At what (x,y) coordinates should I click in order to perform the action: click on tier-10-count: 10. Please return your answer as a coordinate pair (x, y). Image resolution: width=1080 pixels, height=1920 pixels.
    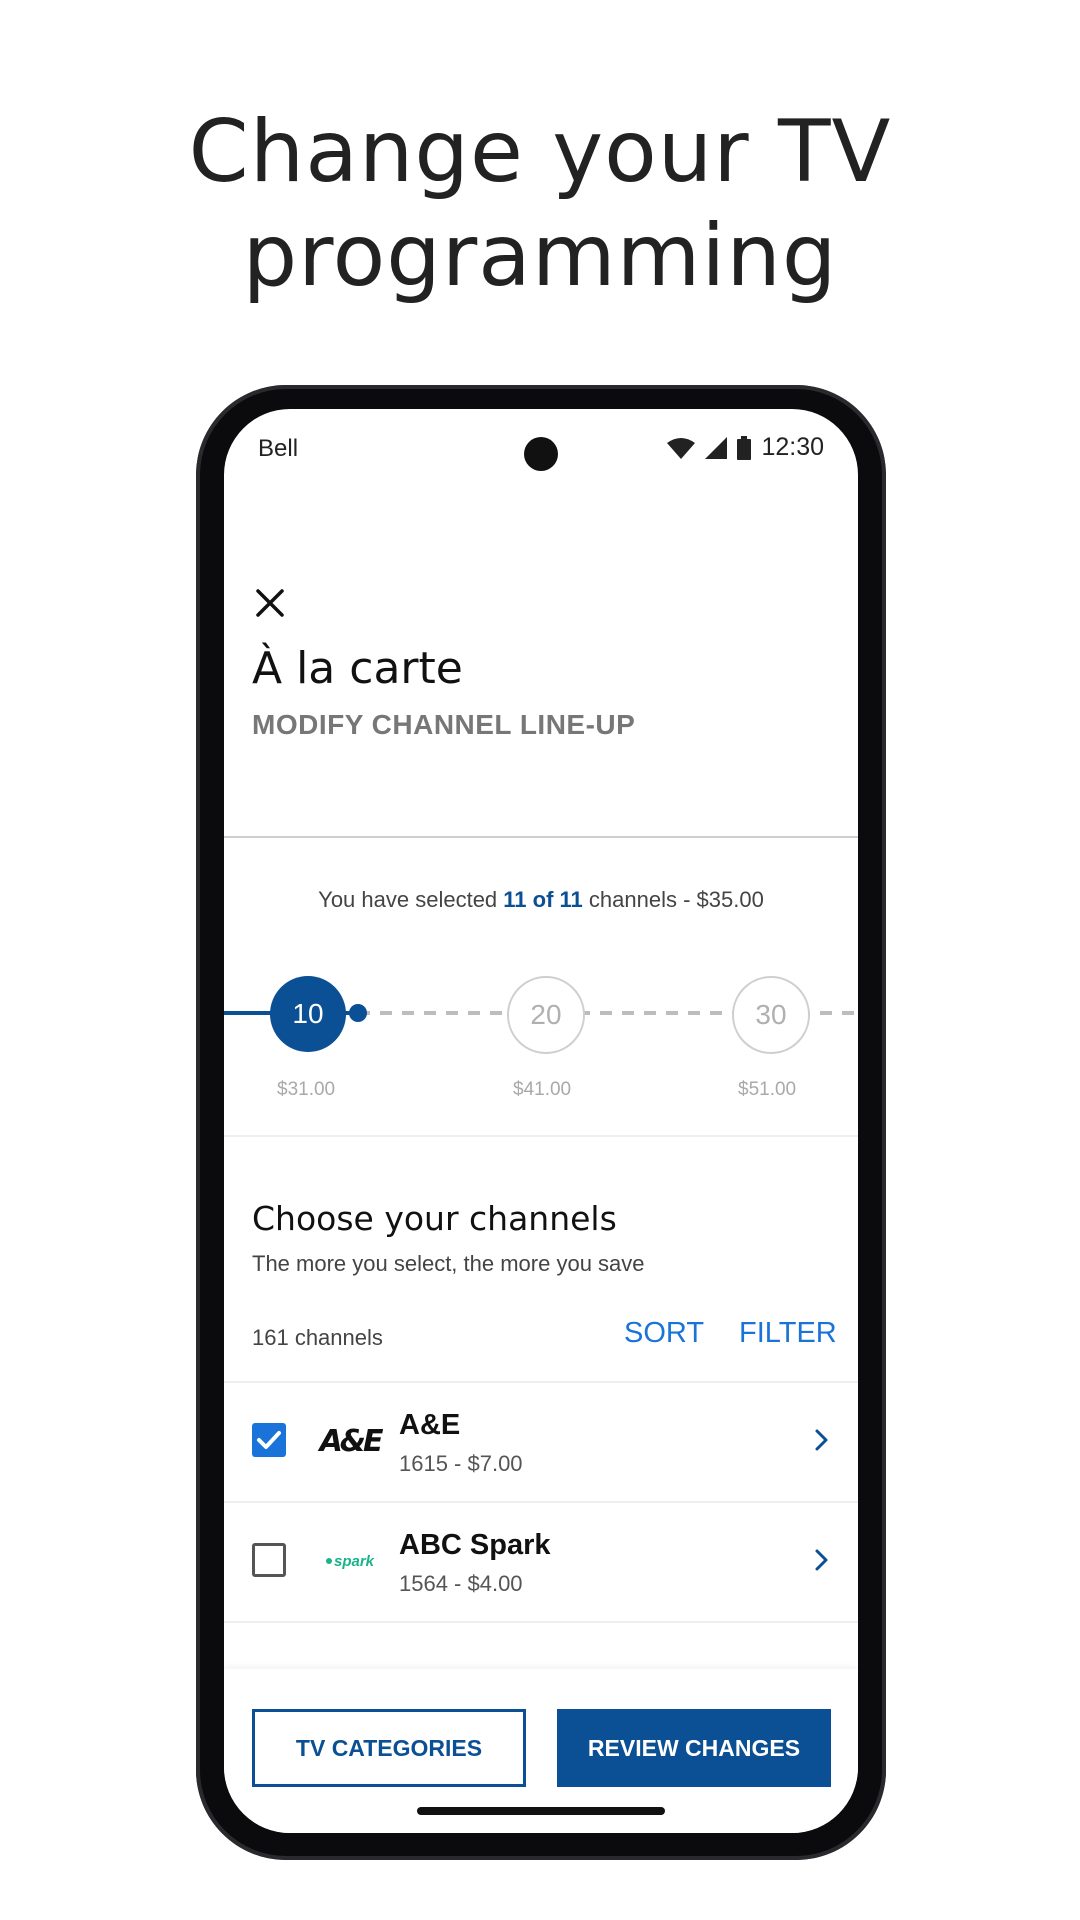
    Looking at the image, I should click on (308, 1013).